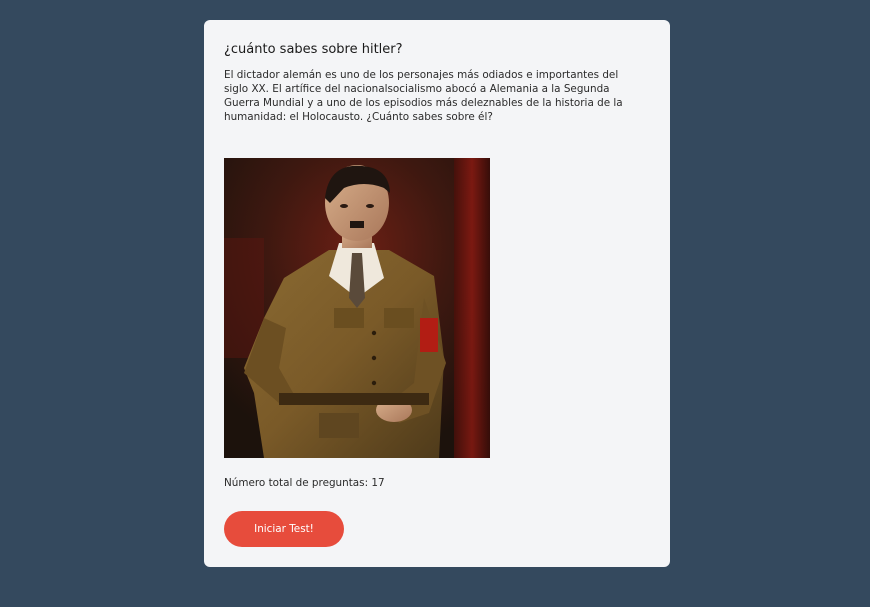 The height and width of the screenshot is (607, 870). Describe the element at coordinates (313, 49) in the screenshot. I see `quiz-title: ¿cuánto sabes sobre hitler?` at that location.